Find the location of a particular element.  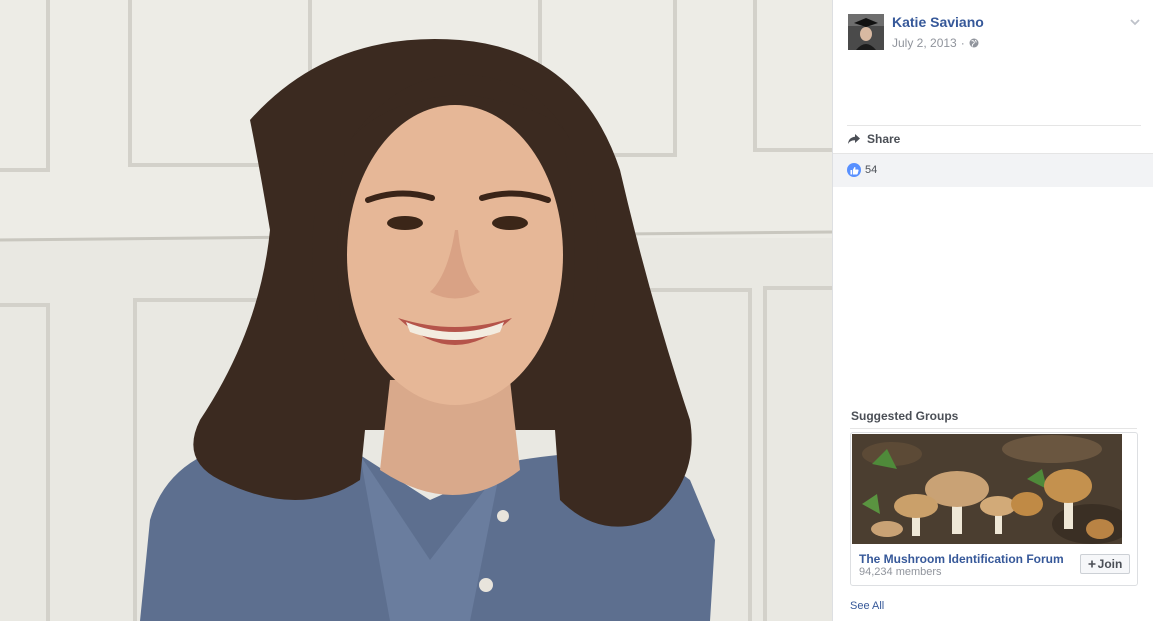

group-cover-image is located at coordinates (987, 489).